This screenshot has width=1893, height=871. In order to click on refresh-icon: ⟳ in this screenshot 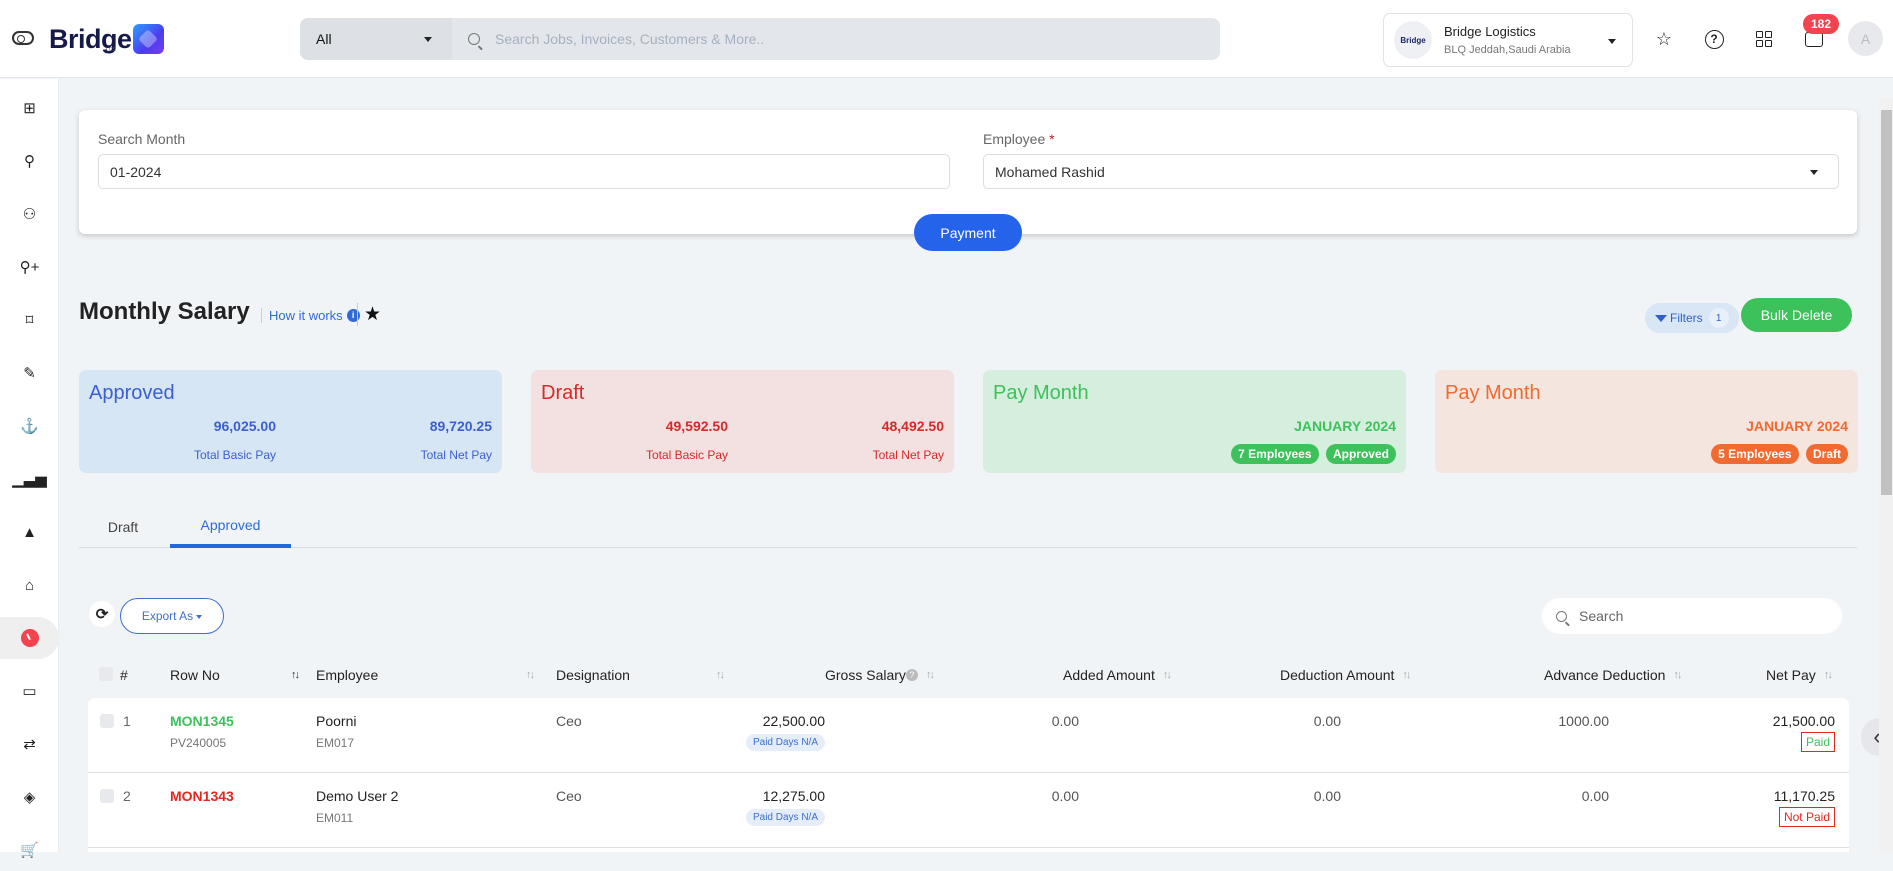, I will do `click(102, 614)`.